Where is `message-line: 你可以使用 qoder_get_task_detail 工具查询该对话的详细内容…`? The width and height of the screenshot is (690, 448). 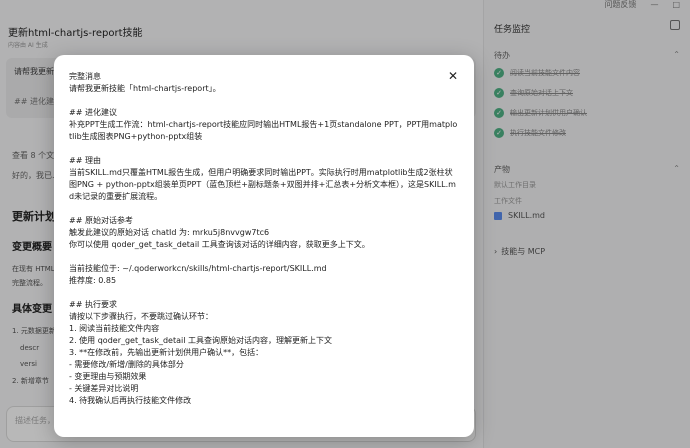
message-line: 你可以使用 qoder_get_task_detail 工具查询该对话的详细内容… is located at coordinates (219, 244).